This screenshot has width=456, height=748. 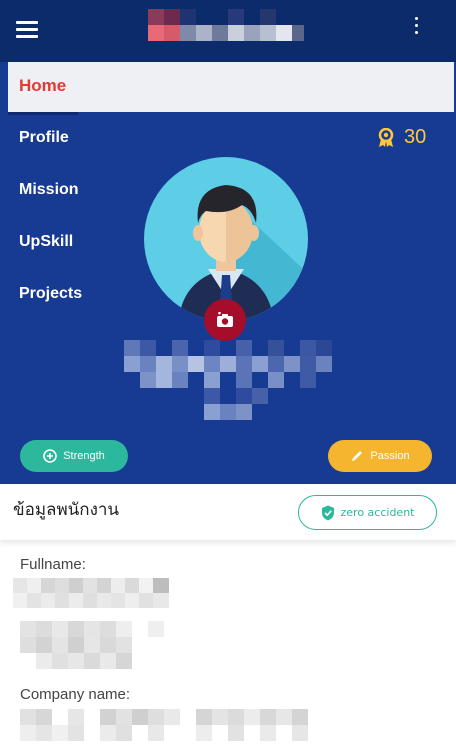 I want to click on hamburger-icon, so click(x=27, y=30).